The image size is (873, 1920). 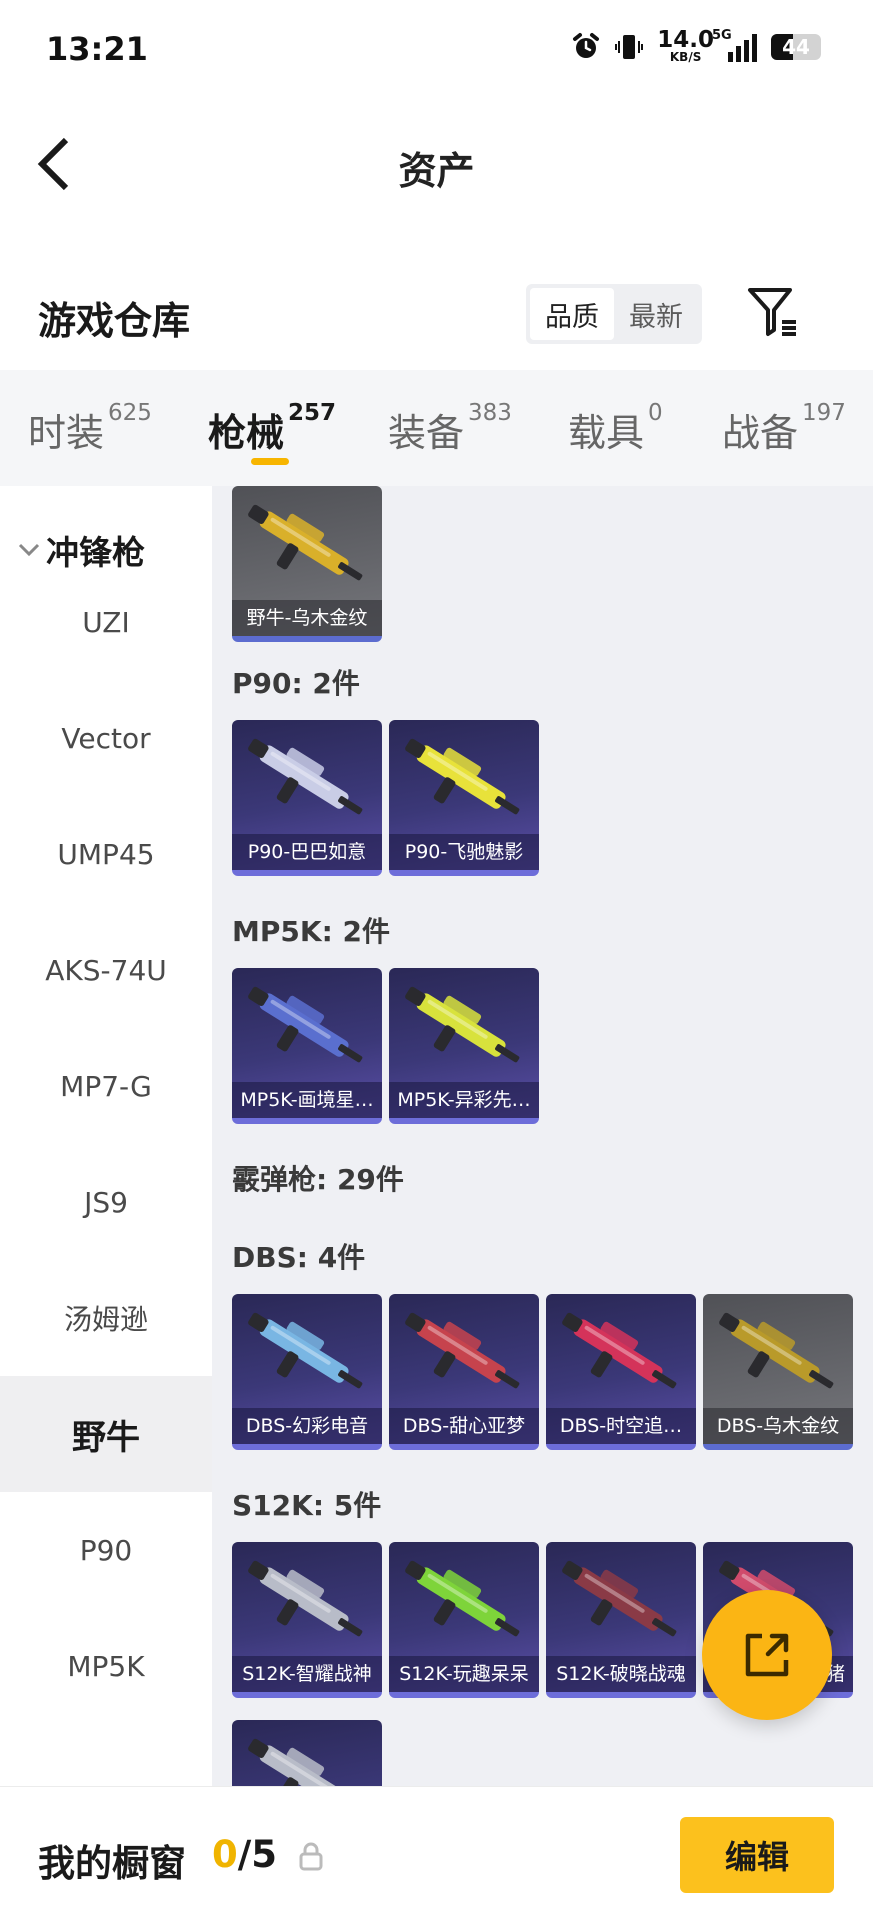 I want to click on sort-toggle: 品质 最新, so click(x=614, y=314).